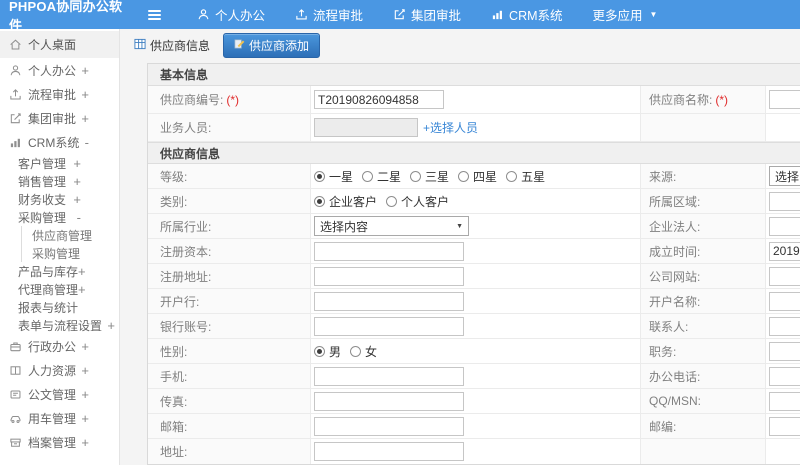  I want to click on nav-personal-office: 个人办公, so click(231, 14).